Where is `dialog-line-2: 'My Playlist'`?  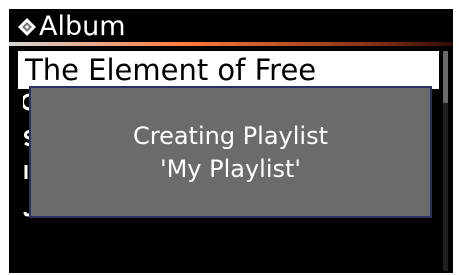
dialog-line-2: 'My Playlist' is located at coordinates (230, 169).